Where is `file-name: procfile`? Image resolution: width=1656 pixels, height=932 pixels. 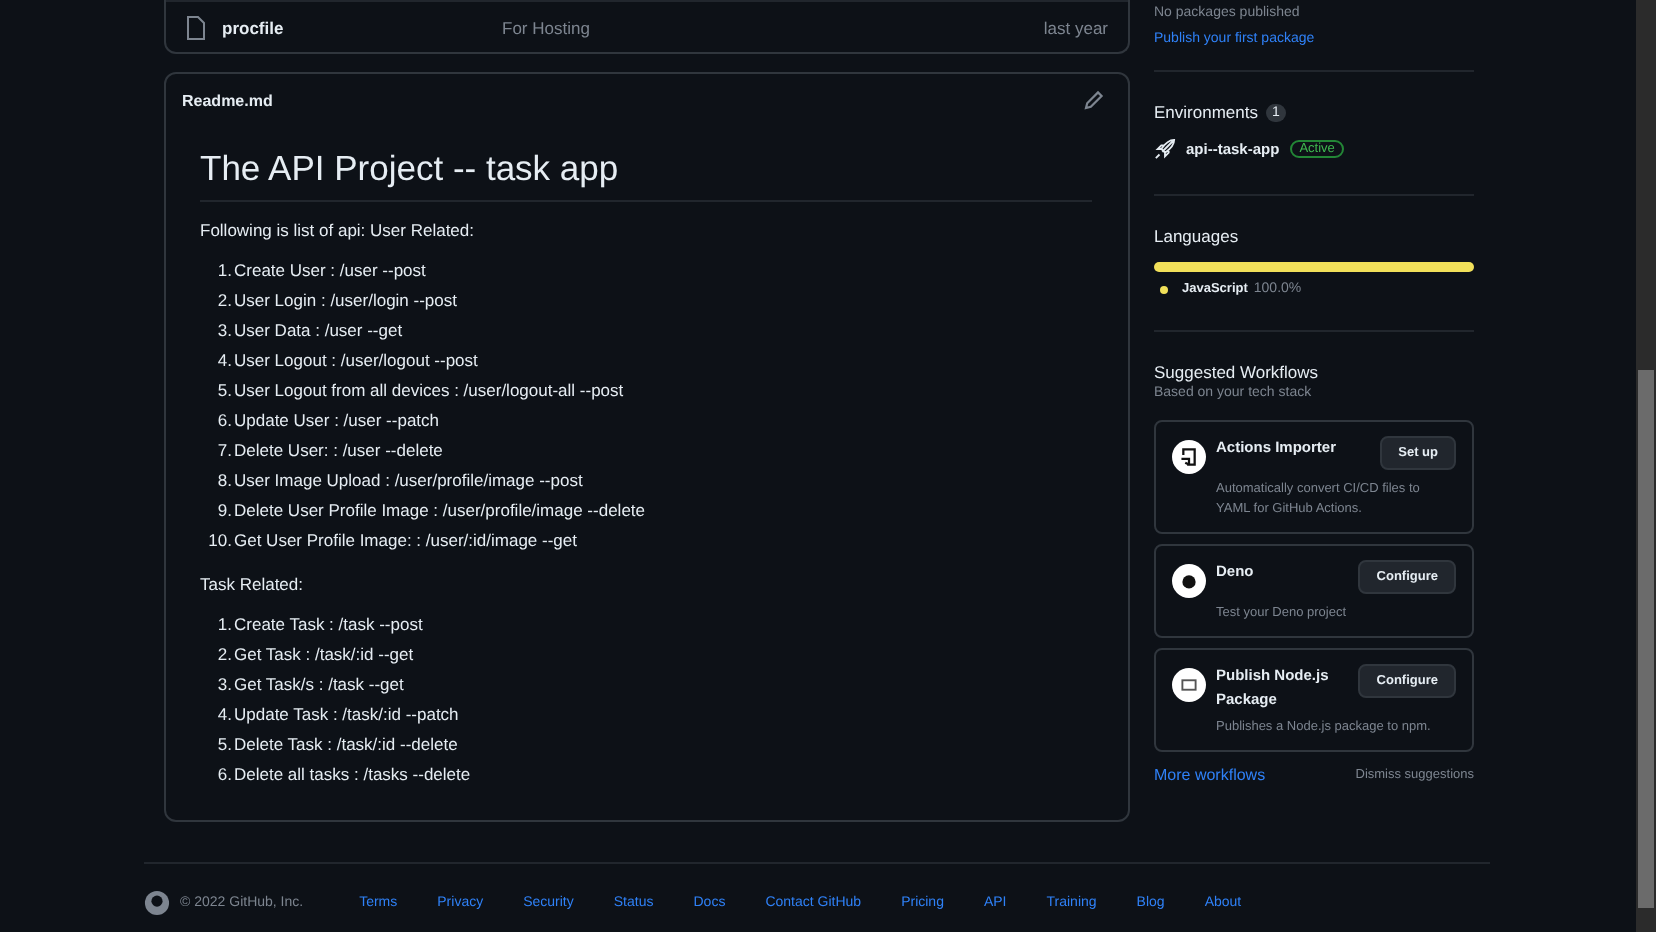
file-name: procfile is located at coordinates (362, 27).